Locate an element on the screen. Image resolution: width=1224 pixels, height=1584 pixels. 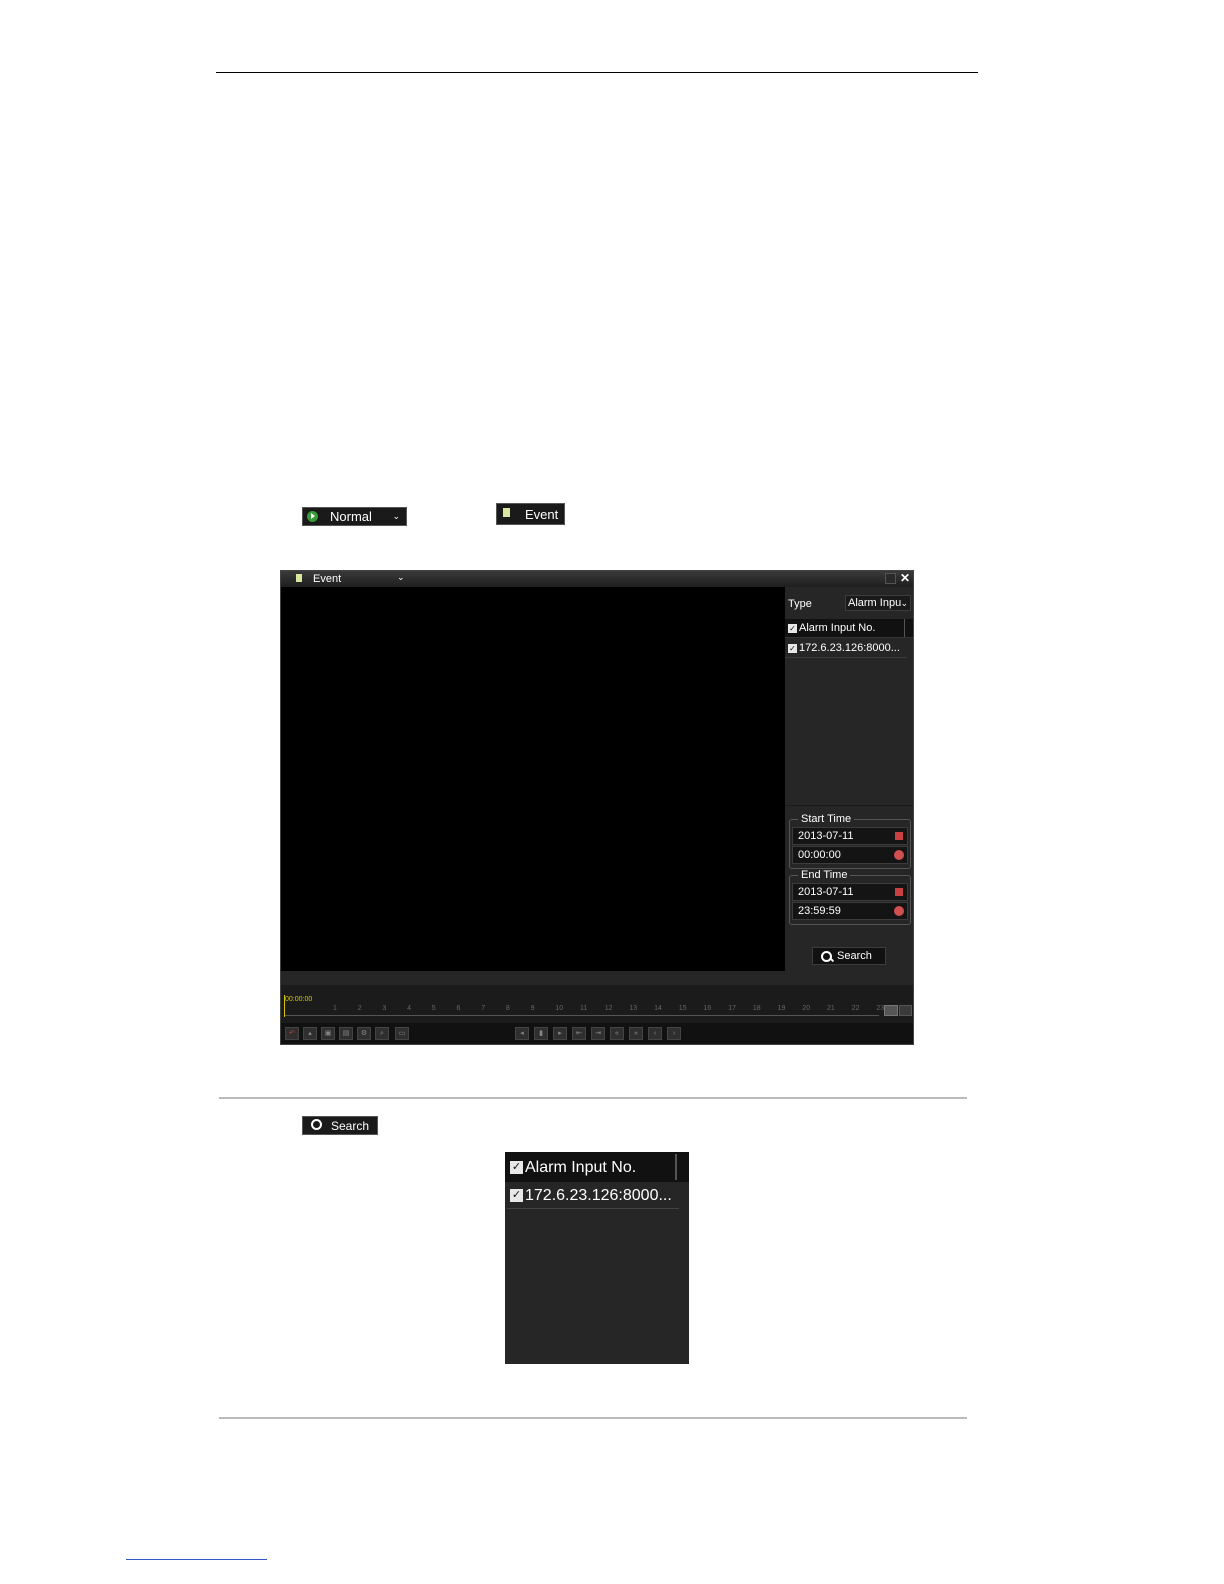
zoom-in-icon is located at coordinates (891, 1010).